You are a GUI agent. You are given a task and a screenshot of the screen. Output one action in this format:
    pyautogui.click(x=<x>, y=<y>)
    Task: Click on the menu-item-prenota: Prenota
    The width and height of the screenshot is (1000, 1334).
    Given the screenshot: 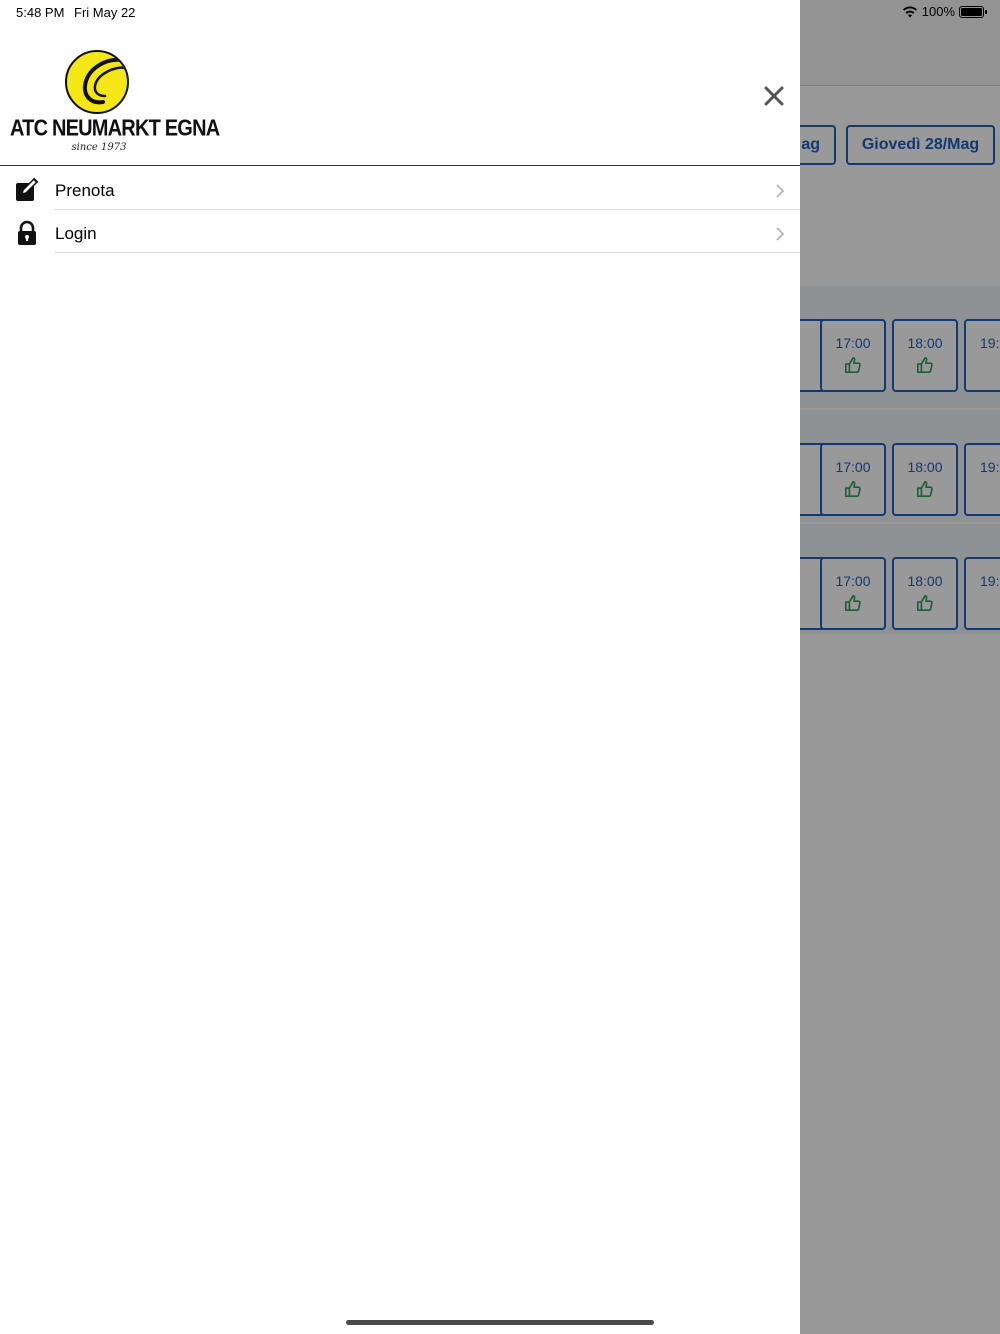 What is the action you would take?
    pyautogui.click(x=400, y=188)
    